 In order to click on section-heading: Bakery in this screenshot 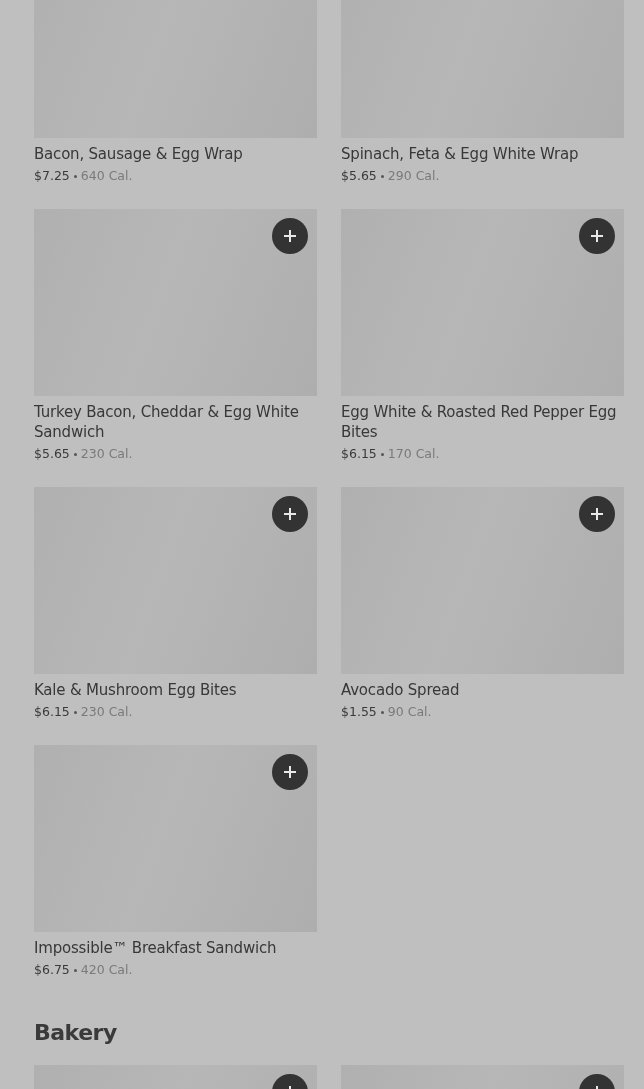, I will do `click(76, 1033)`.